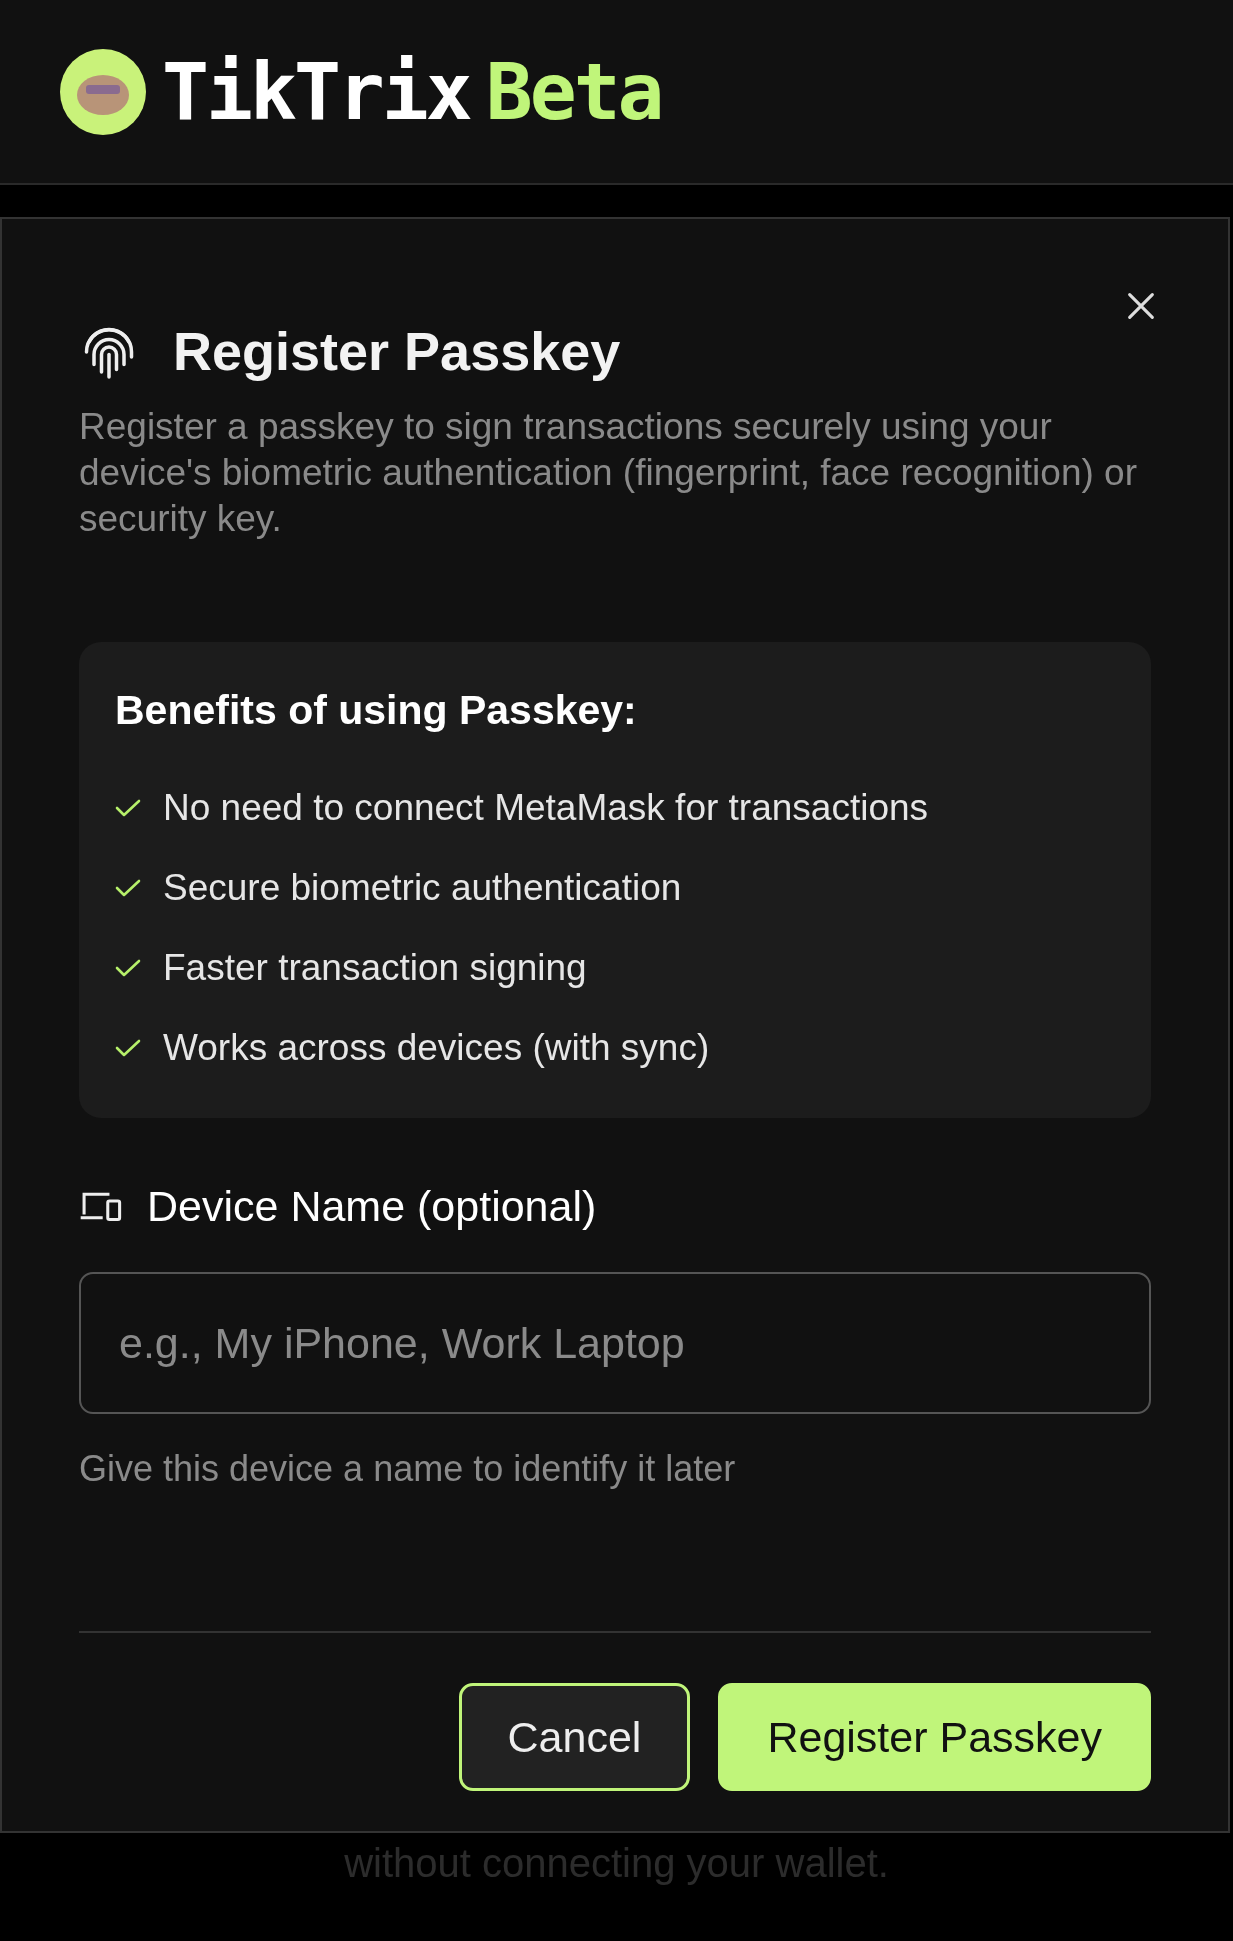 Image resolution: width=1233 pixels, height=1941 pixels. Describe the element at coordinates (375, 967) in the screenshot. I see `benefit-text: Faster transaction signing` at that location.